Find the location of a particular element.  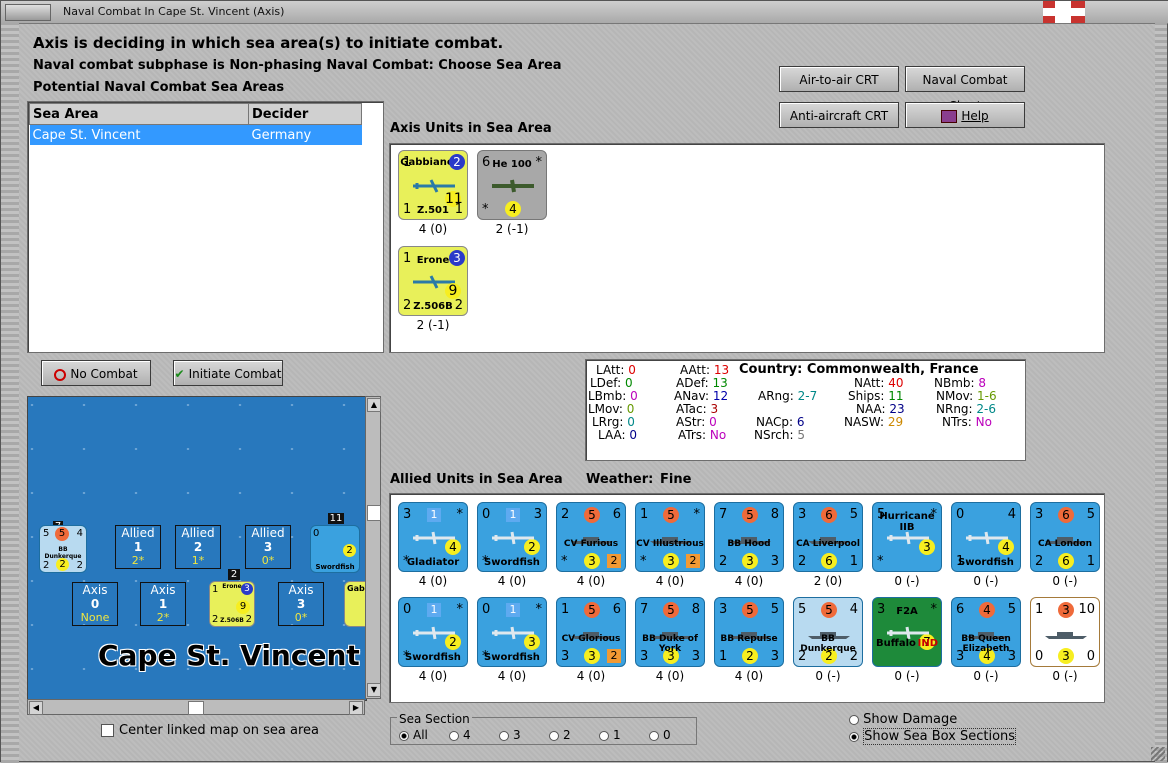

stat-laa: LAA: 0 is located at coordinates (618, 435).